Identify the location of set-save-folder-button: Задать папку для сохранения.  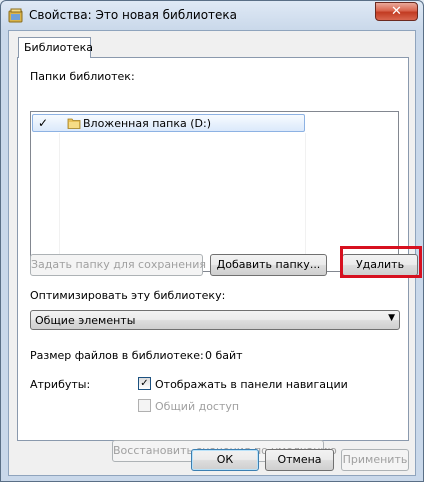
(118, 265).